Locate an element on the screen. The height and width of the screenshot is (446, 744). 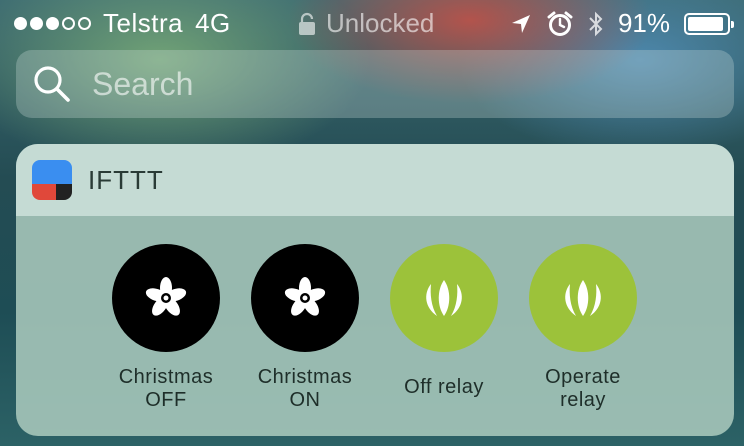
applet-off-relay: Off relay is located at coordinates (444, 321).